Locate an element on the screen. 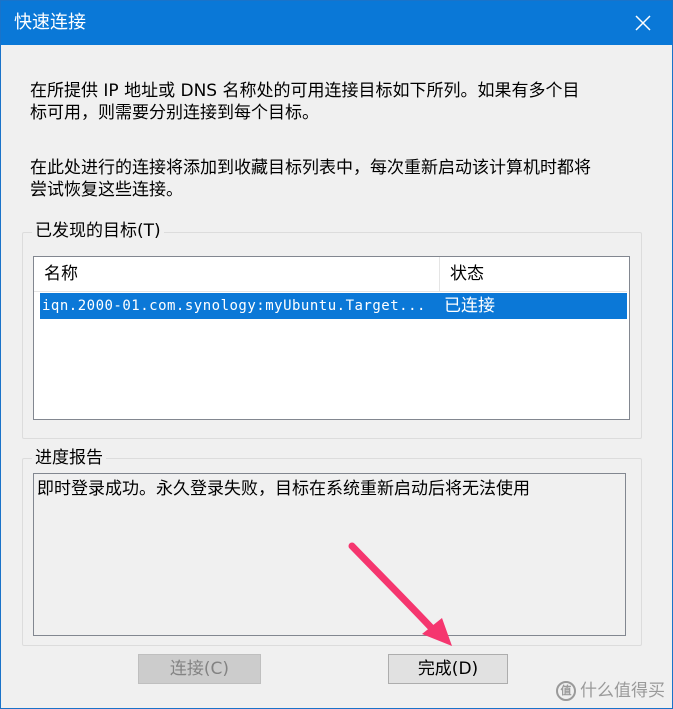 The image size is (673, 709). watermark-text: 什么值得买 is located at coordinates (622, 691).